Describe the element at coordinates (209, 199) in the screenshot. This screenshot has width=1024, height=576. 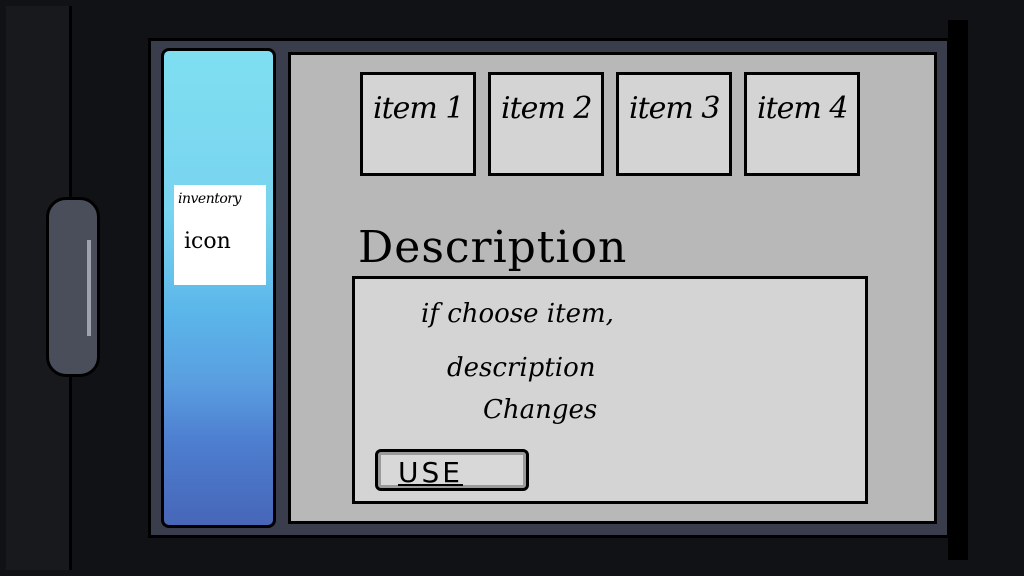
I see `inventory-icon-label: inventory` at that location.